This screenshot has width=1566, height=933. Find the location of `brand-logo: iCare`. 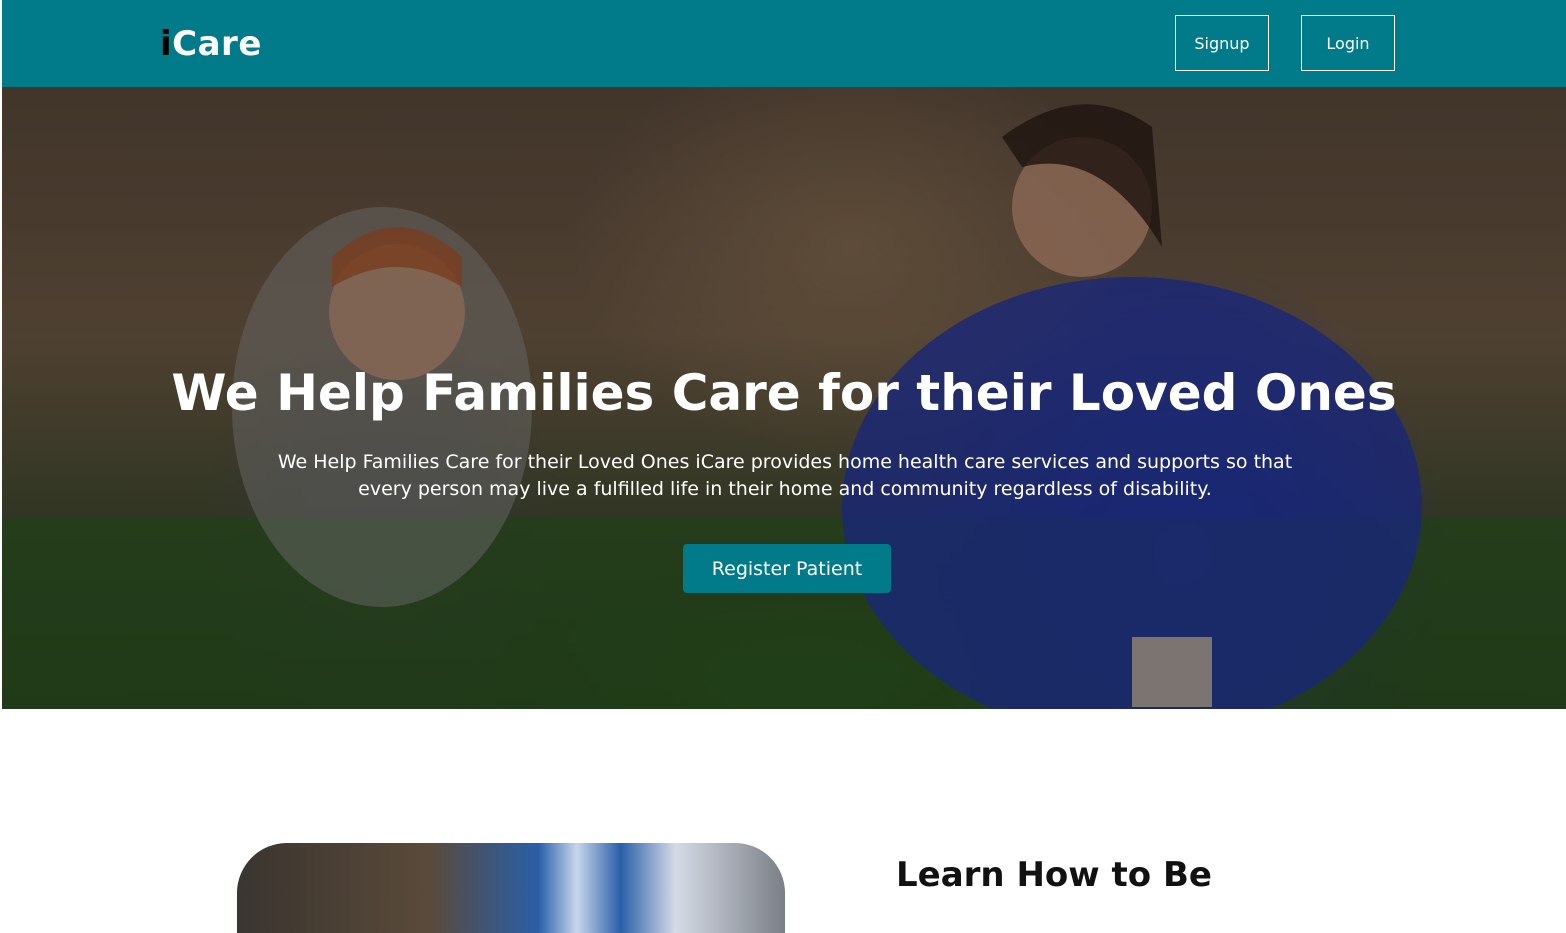

brand-logo: iCare is located at coordinates (211, 44).